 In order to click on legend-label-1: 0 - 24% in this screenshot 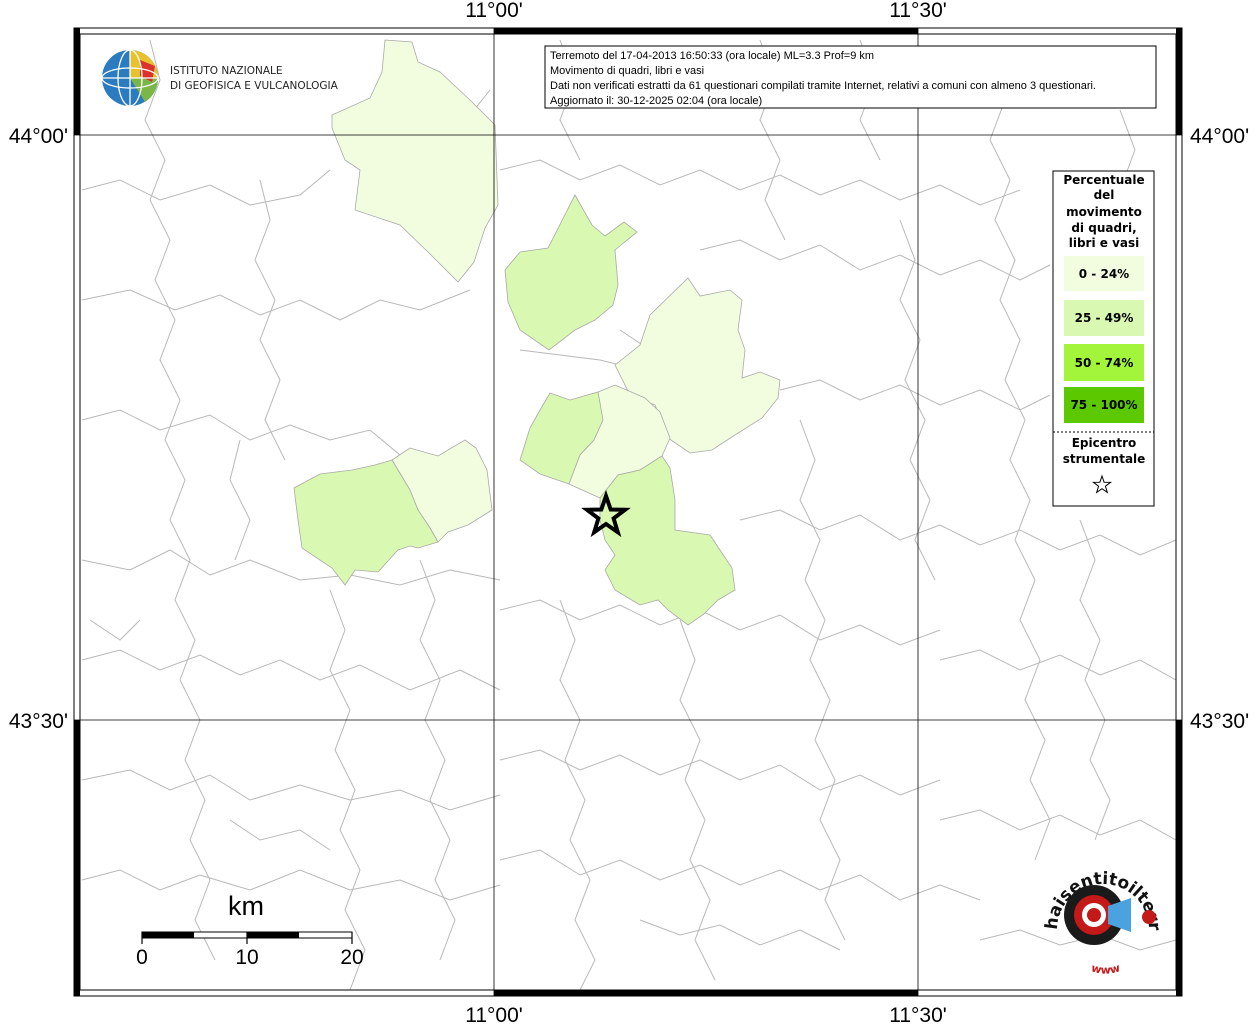, I will do `click(1104, 274)`.